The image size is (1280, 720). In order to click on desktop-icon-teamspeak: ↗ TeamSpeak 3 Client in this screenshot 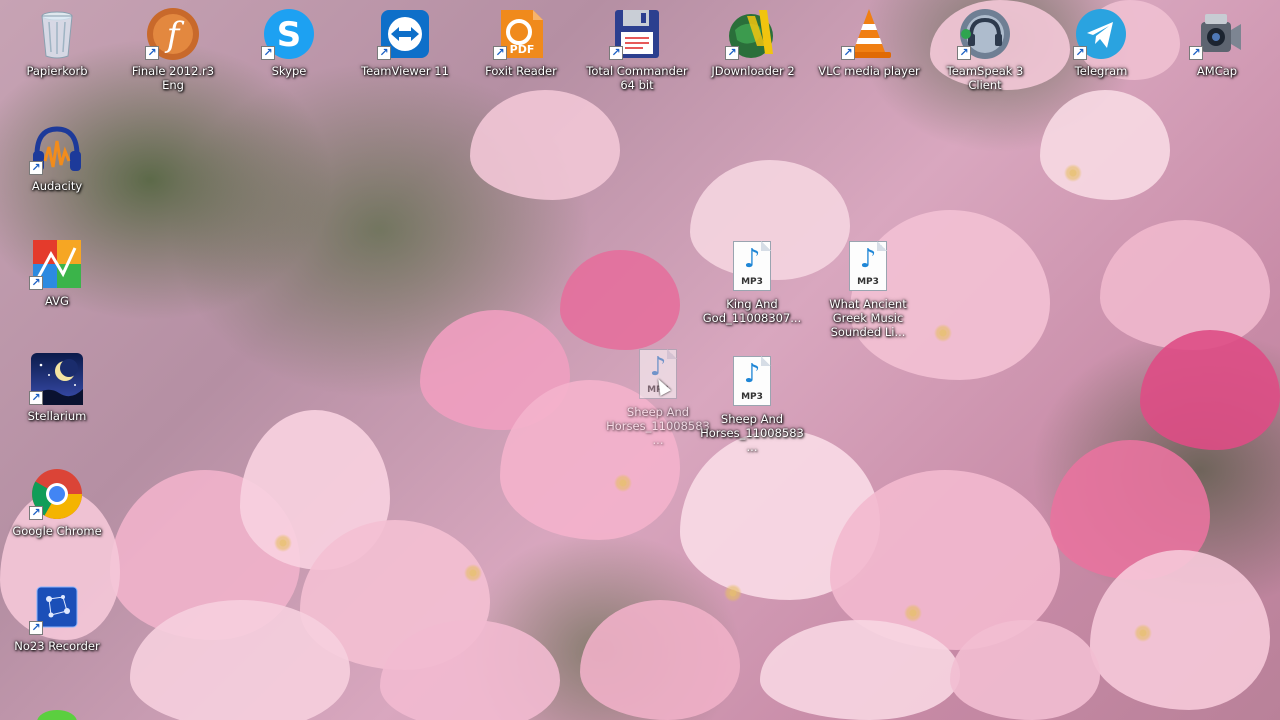, I will do `click(985, 47)`.